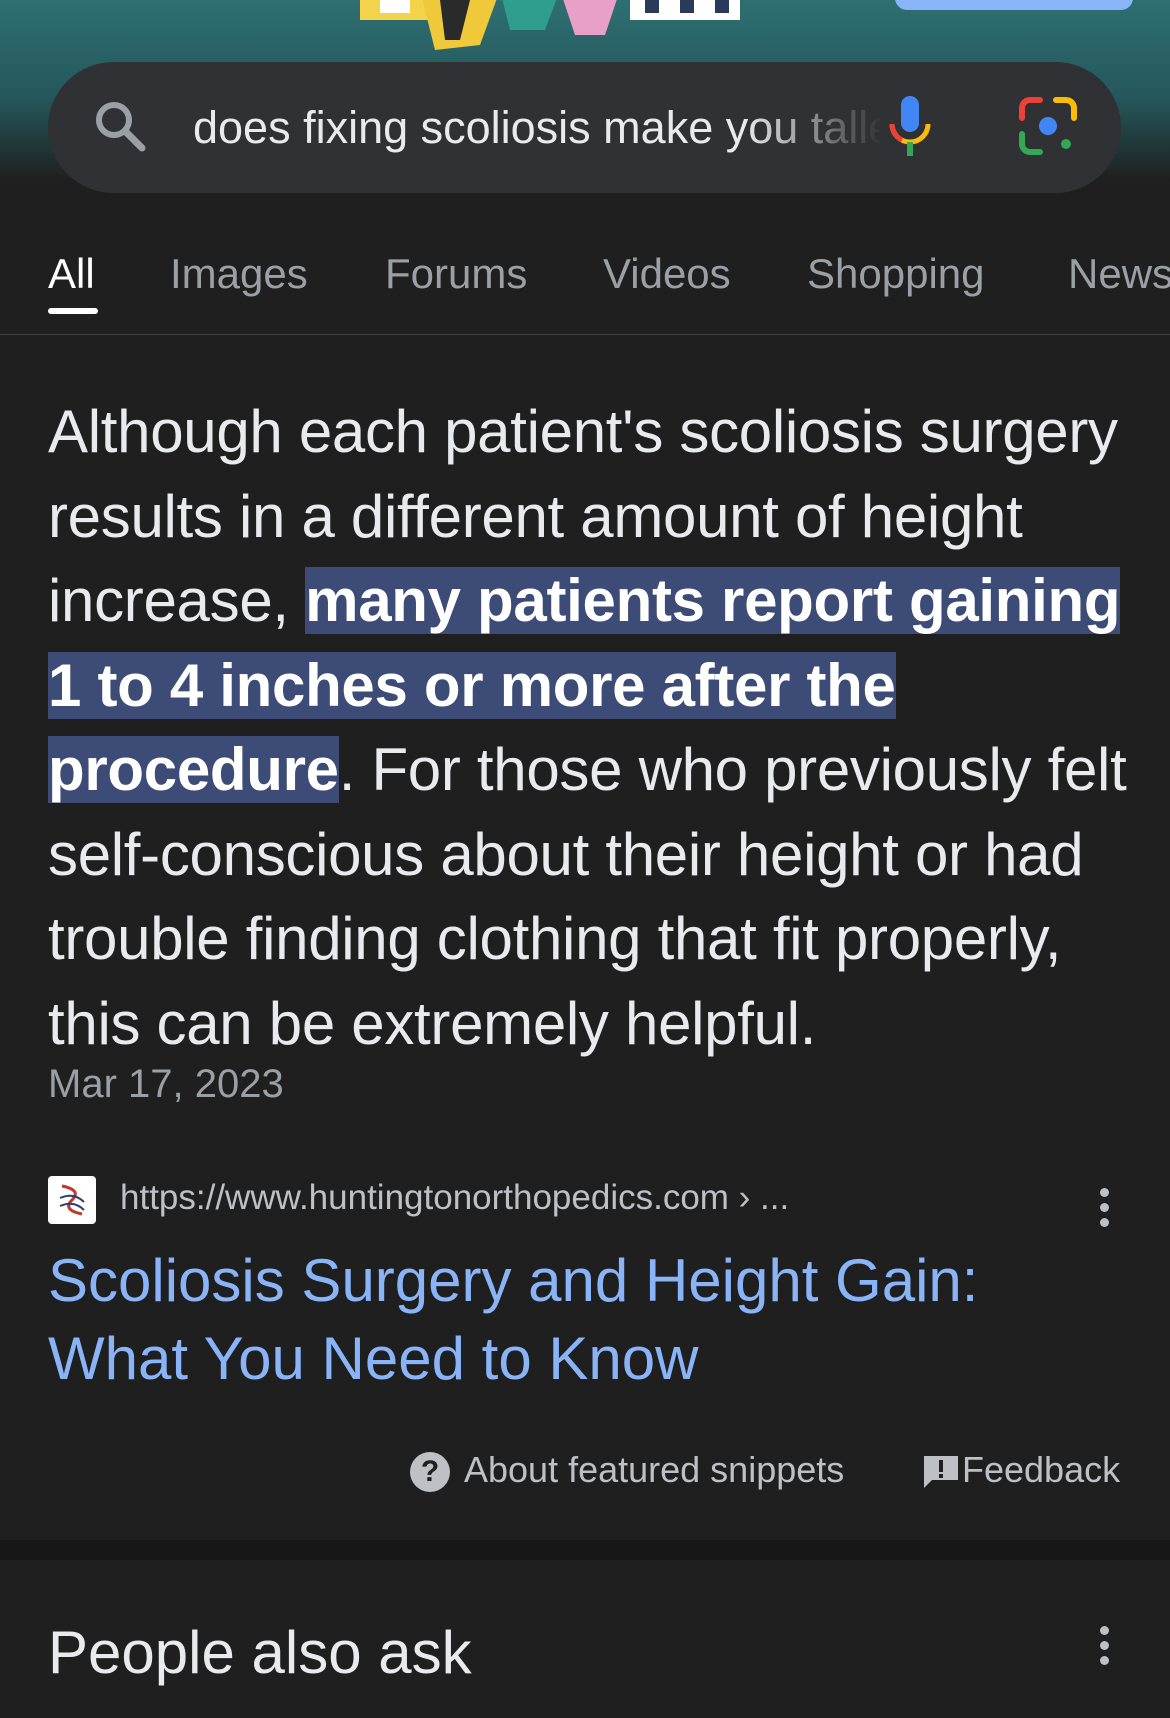  I want to click on about-featured-snippets-link: ? About featured snippets, so click(627, 1470).